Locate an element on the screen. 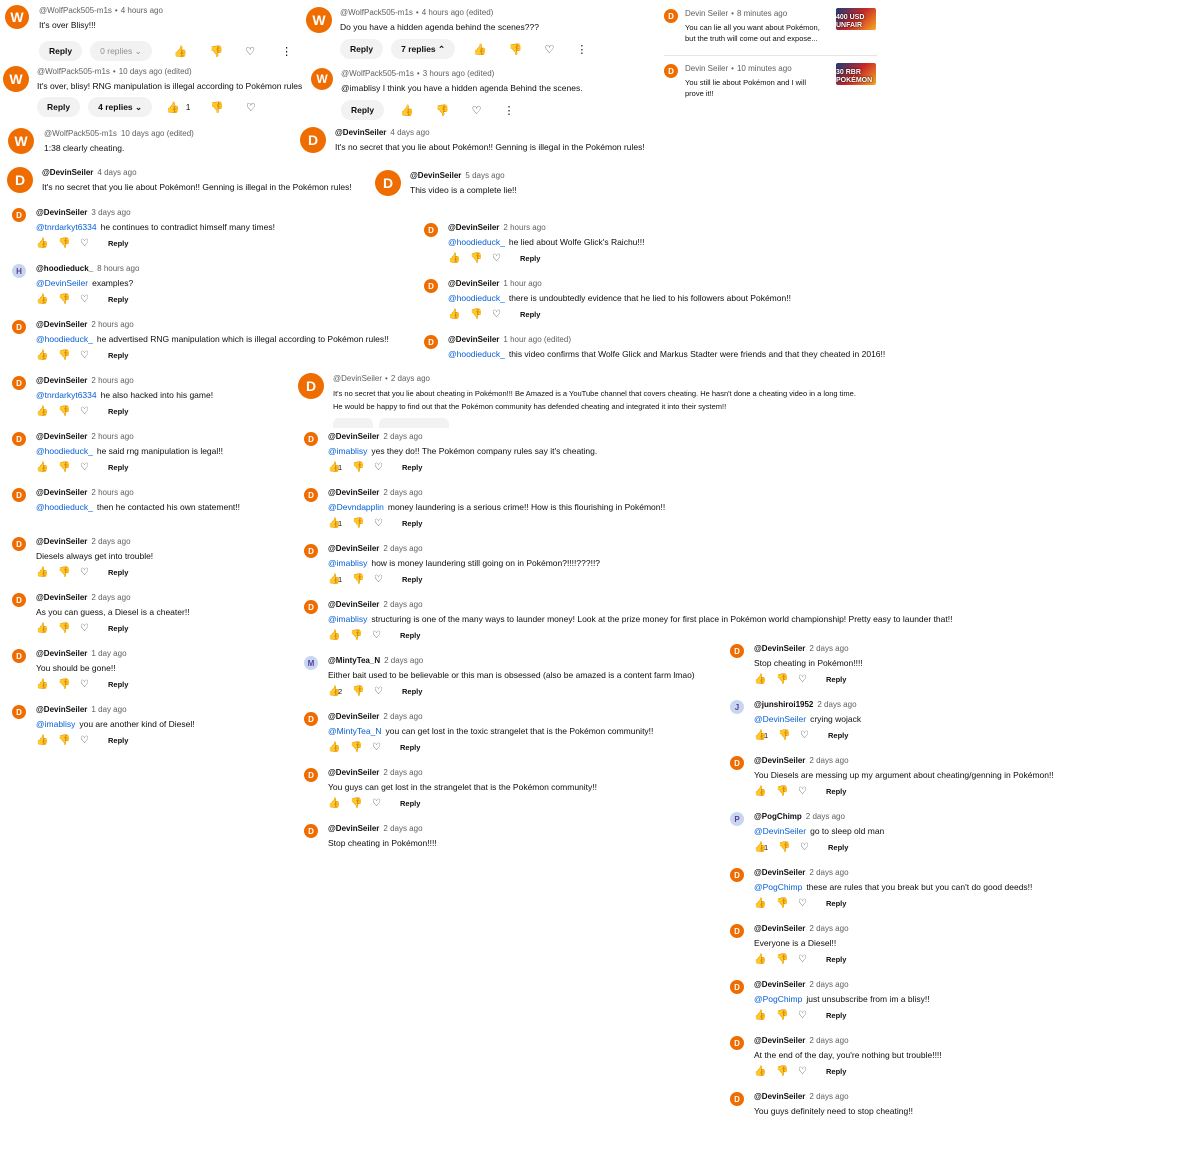 This screenshot has width=1200, height=1160. more-icon: ⋮ is located at coordinates (581, 49).